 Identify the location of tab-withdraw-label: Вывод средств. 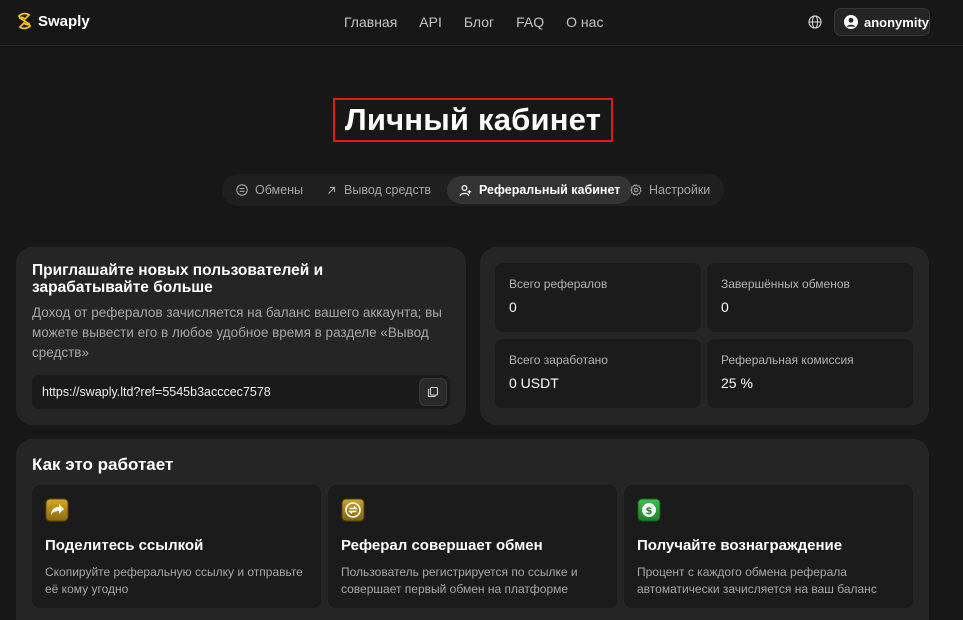
(388, 190).